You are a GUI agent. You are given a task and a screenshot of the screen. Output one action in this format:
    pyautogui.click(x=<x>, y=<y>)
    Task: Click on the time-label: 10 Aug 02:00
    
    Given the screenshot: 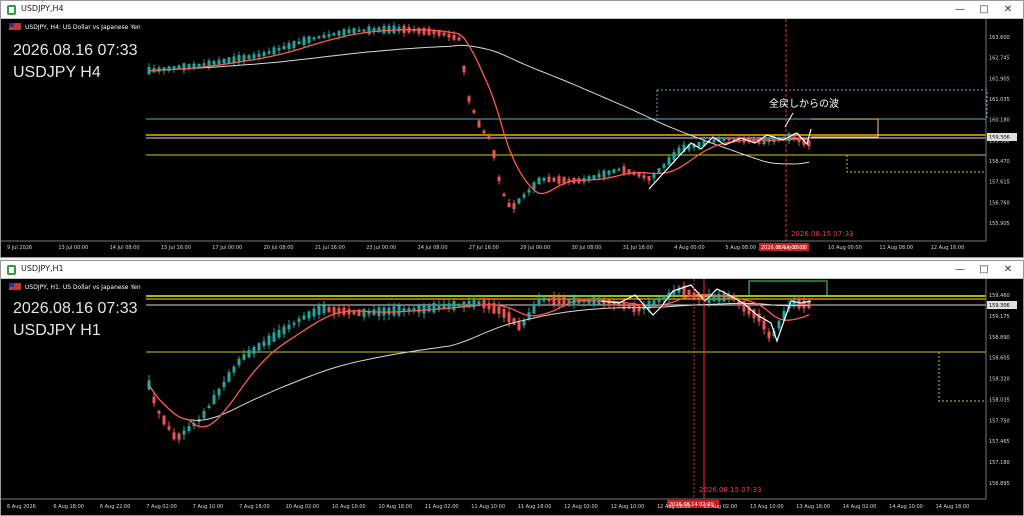 What is the action you would take?
    pyautogui.click(x=303, y=507)
    